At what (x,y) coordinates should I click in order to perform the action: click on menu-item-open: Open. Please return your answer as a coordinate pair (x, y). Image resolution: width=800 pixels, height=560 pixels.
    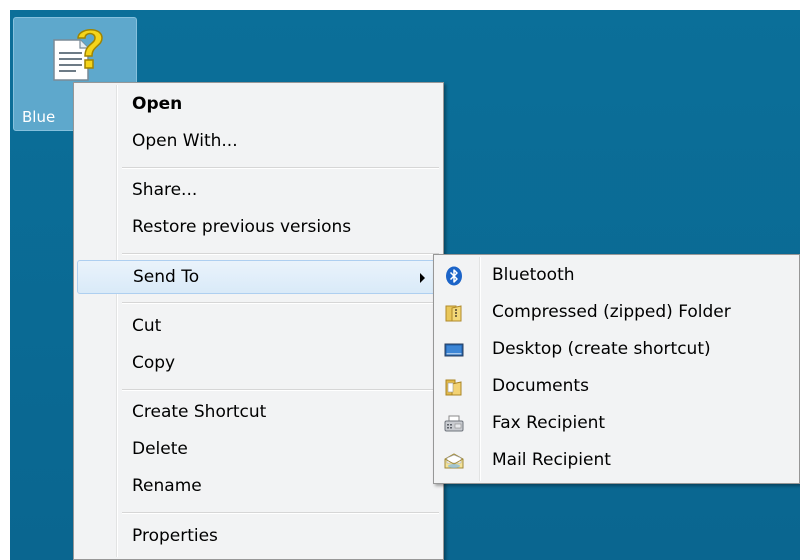
    Looking at the image, I should click on (258, 105).